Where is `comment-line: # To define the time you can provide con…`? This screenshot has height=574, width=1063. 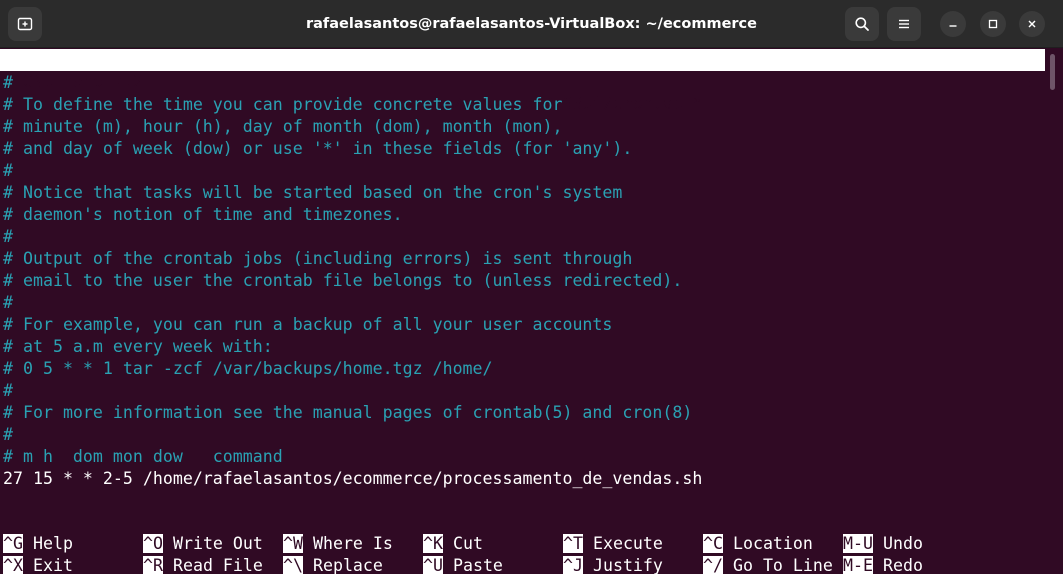 comment-line: # To define the time you can provide con… is located at coordinates (283, 104).